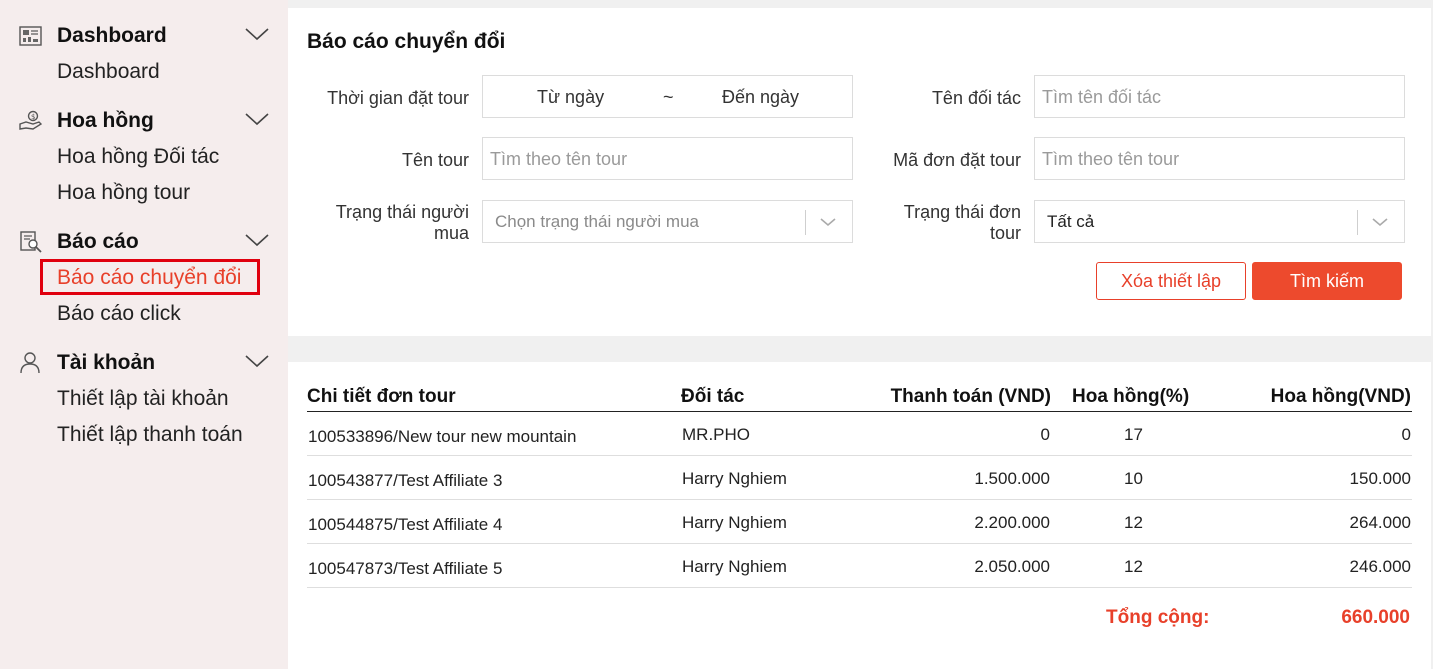  What do you see at coordinates (405, 568) in the screenshot?
I see `order-detail-cell: 100547873/Test Affiliate 5` at bounding box center [405, 568].